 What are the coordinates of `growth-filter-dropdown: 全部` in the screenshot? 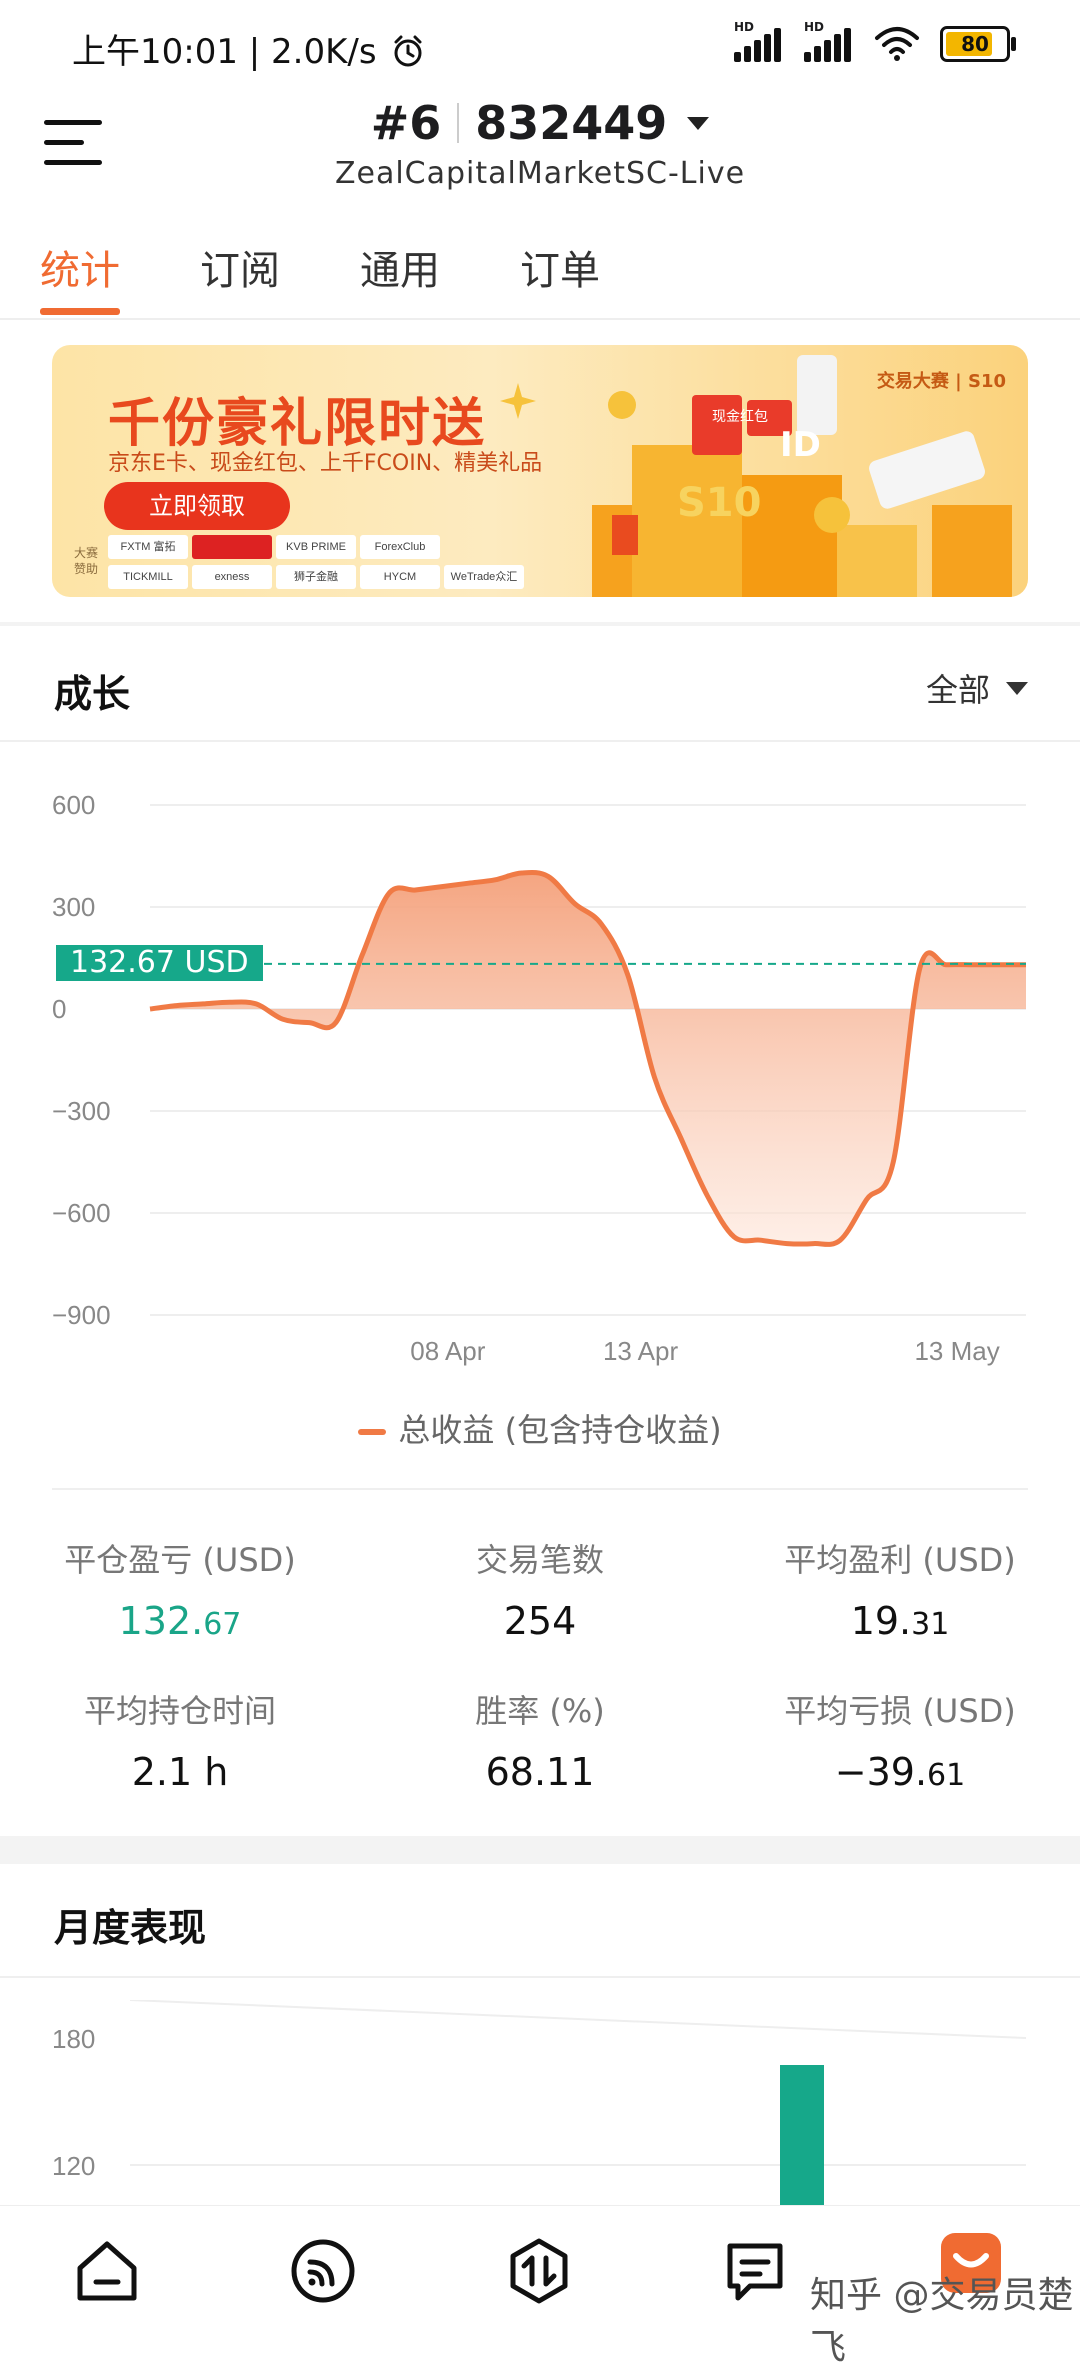 It's located at (977, 688).